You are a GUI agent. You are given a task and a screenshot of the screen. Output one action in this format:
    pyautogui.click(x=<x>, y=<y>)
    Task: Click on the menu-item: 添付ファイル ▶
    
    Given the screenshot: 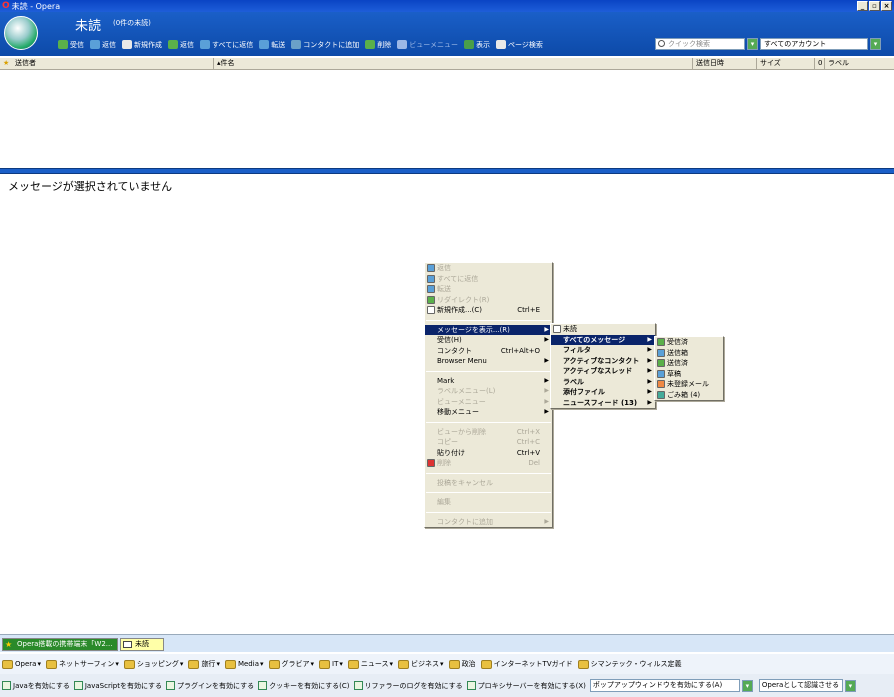 What is the action you would take?
    pyautogui.click(x=603, y=392)
    